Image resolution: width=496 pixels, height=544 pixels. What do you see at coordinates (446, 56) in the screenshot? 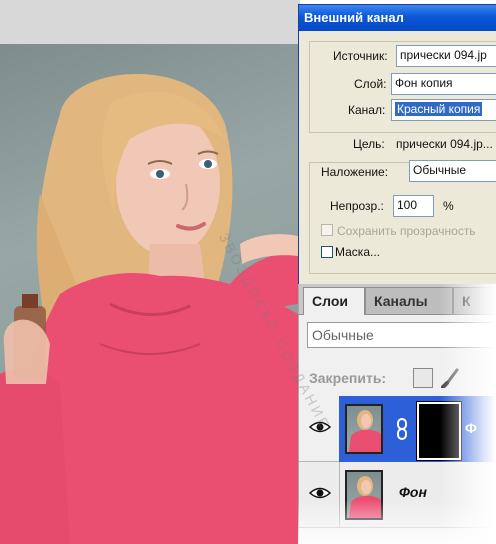
I see `source-dropdown: прически 094.jp` at bounding box center [446, 56].